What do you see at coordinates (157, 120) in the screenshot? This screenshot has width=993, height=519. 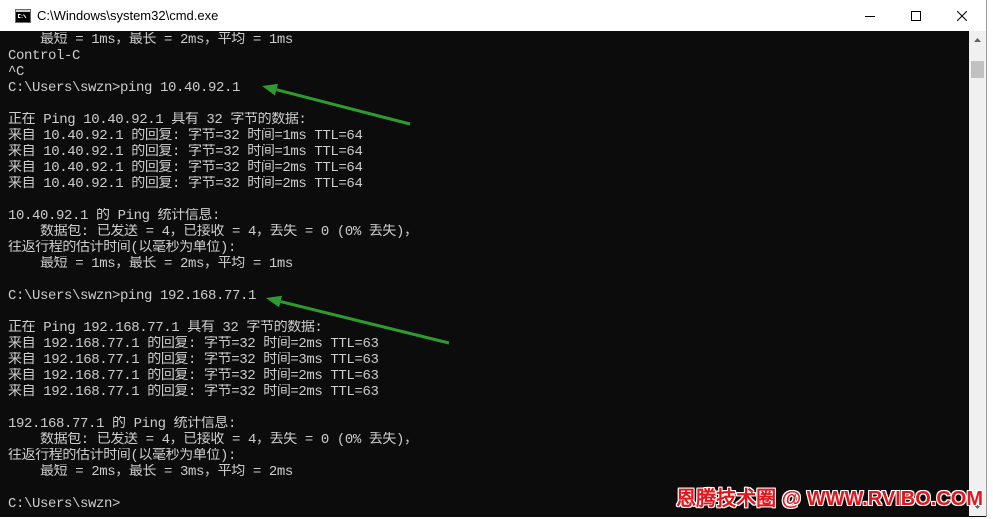 I see `console-line: 正在 Ping 10.40.92.1 具有 32 字节的数据:` at bounding box center [157, 120].